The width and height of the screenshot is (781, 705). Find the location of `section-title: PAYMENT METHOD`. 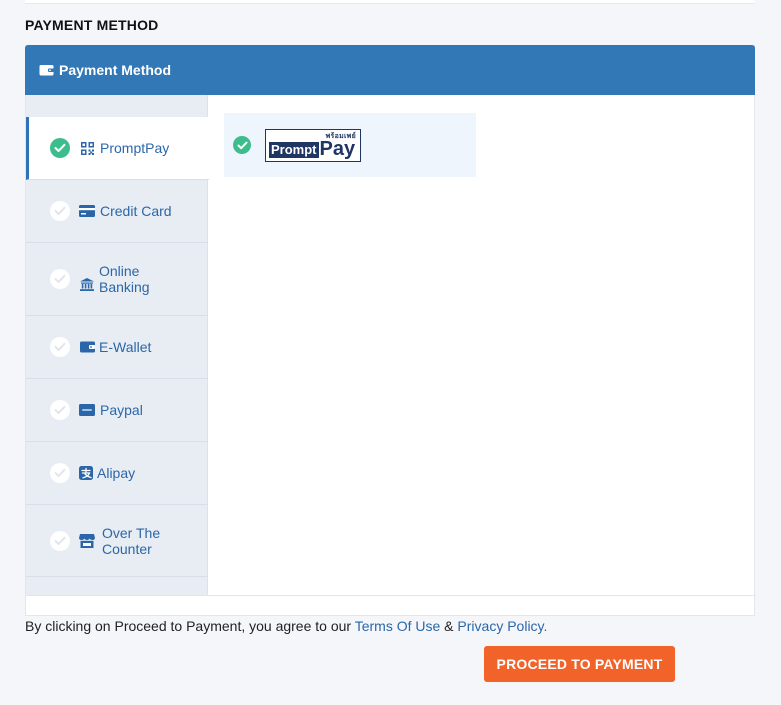

section-title: PAYMENT METHOD is located at coordinates (92, 25).